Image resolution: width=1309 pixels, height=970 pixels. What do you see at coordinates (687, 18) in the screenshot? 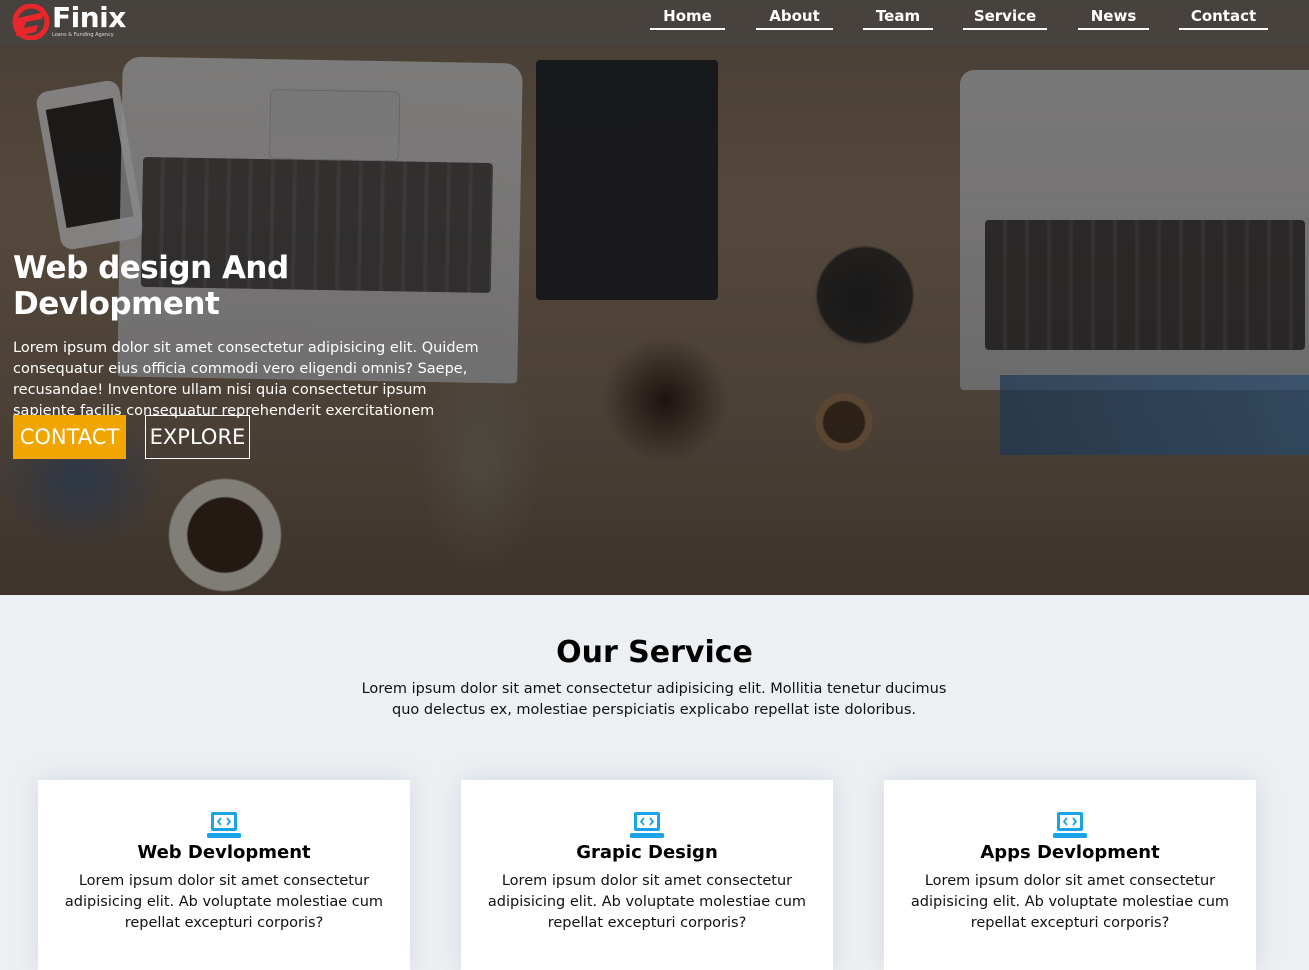
I see `nav-home: Home` at bounding box center [687, 18].